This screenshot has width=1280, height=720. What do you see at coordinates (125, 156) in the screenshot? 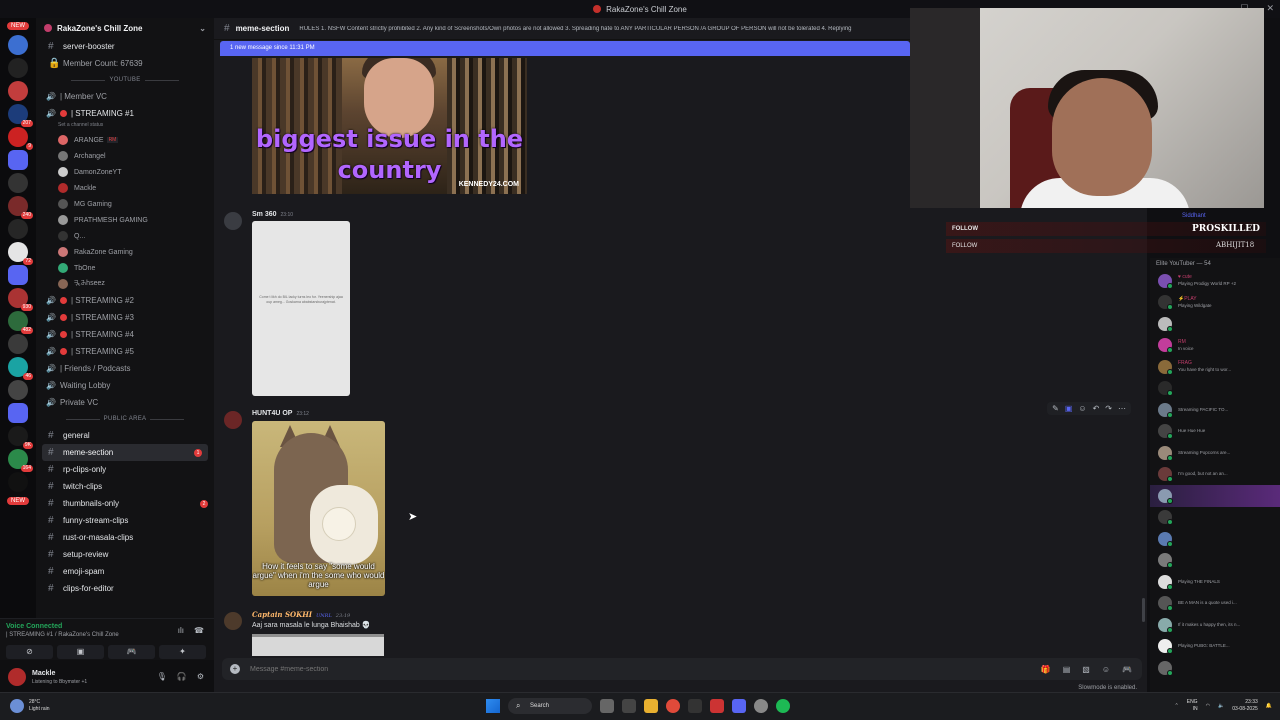
I see `vc-user: Archangel` at bounding box center [125, 156].